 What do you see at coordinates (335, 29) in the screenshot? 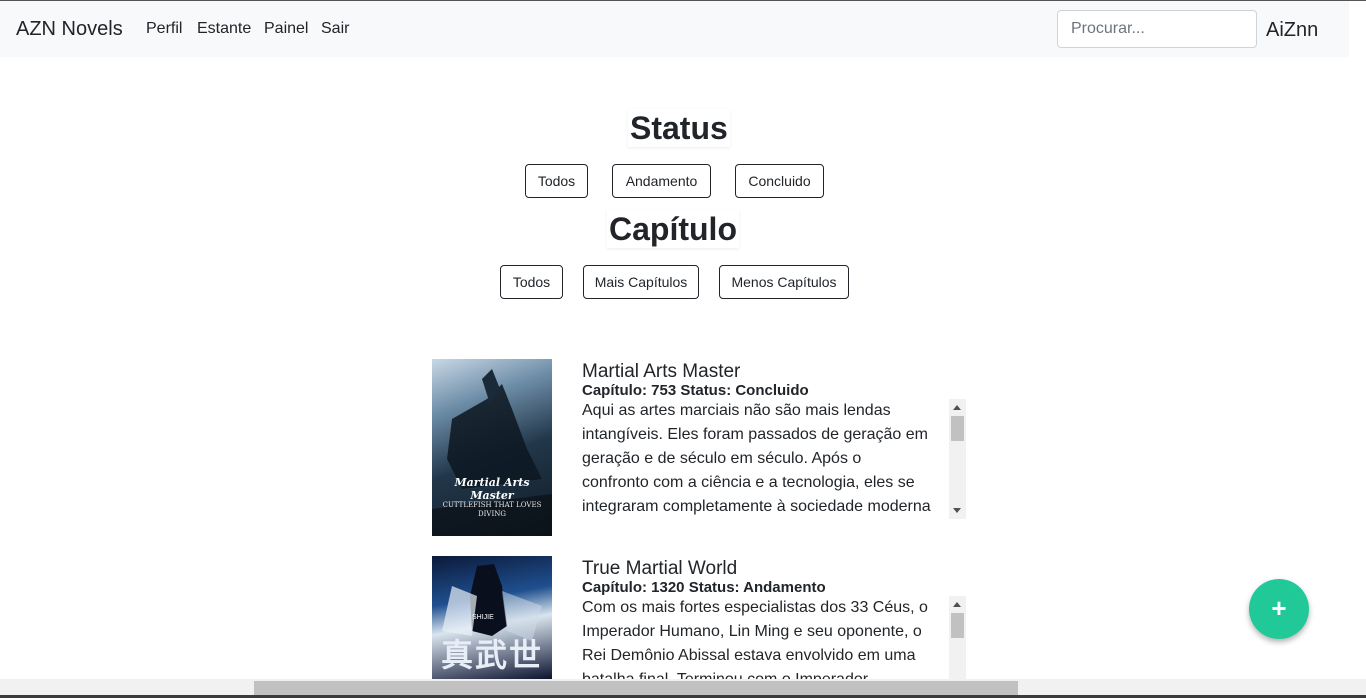
I see `nav-link-sair: Sair` at bounding box center [335, 29].